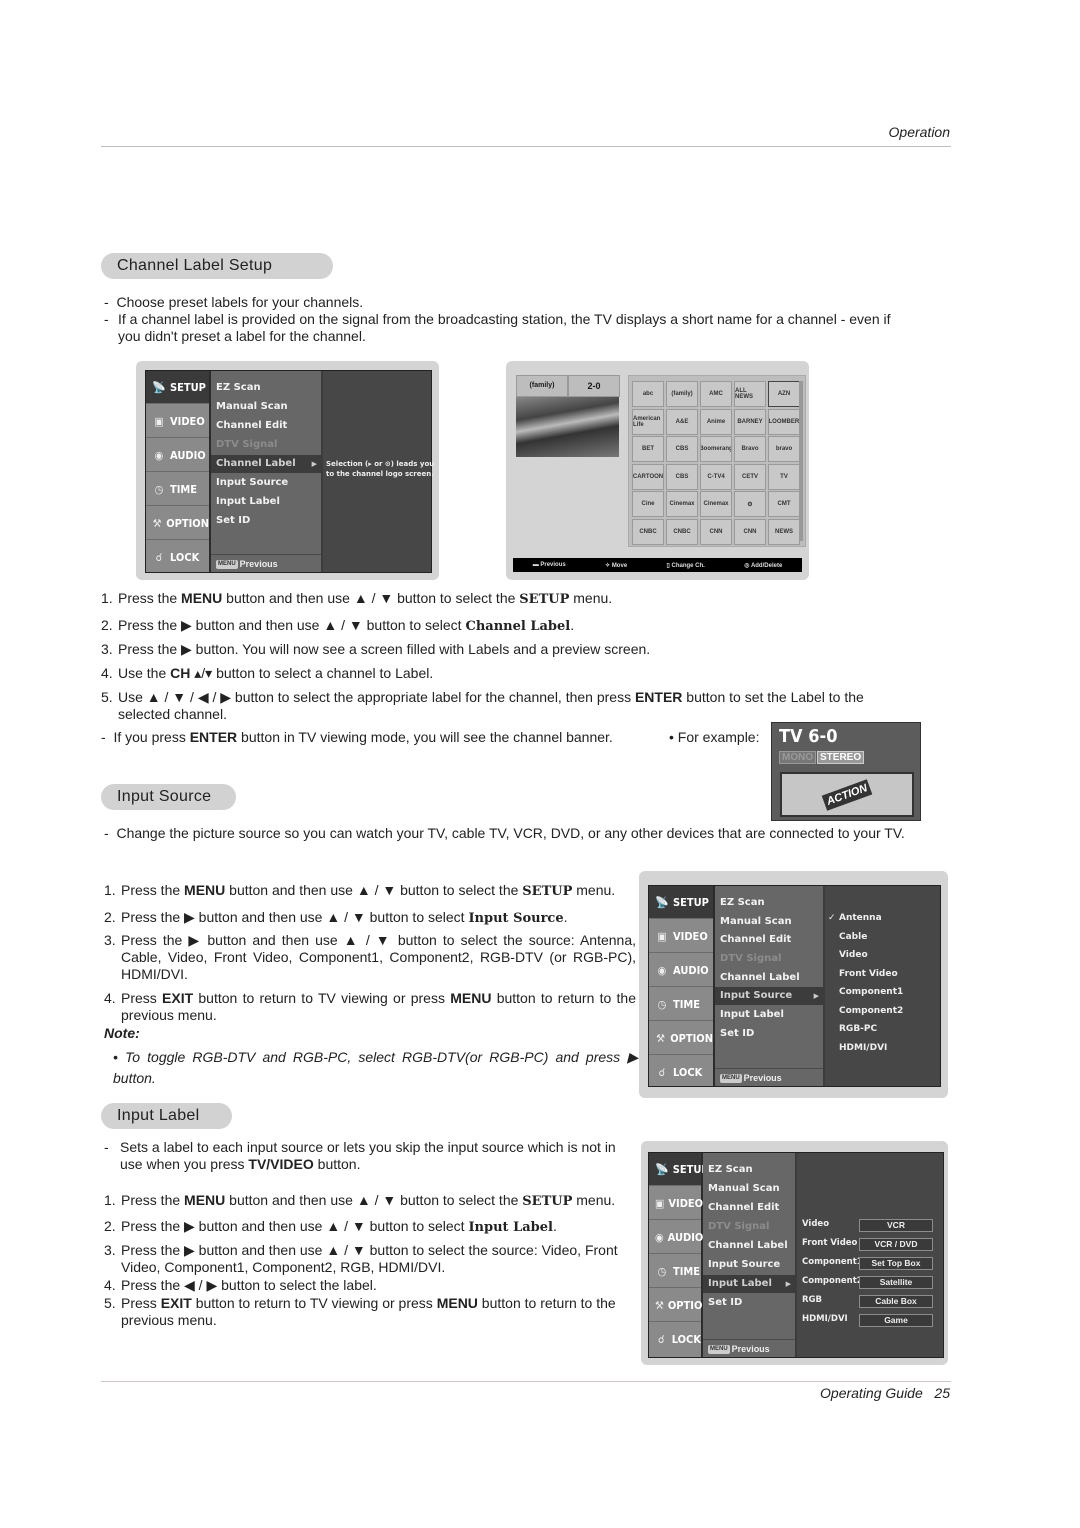 This screenshot has height=1528, width=1080. I want to click on channel-logo-cell: TV, so click(784, 476).